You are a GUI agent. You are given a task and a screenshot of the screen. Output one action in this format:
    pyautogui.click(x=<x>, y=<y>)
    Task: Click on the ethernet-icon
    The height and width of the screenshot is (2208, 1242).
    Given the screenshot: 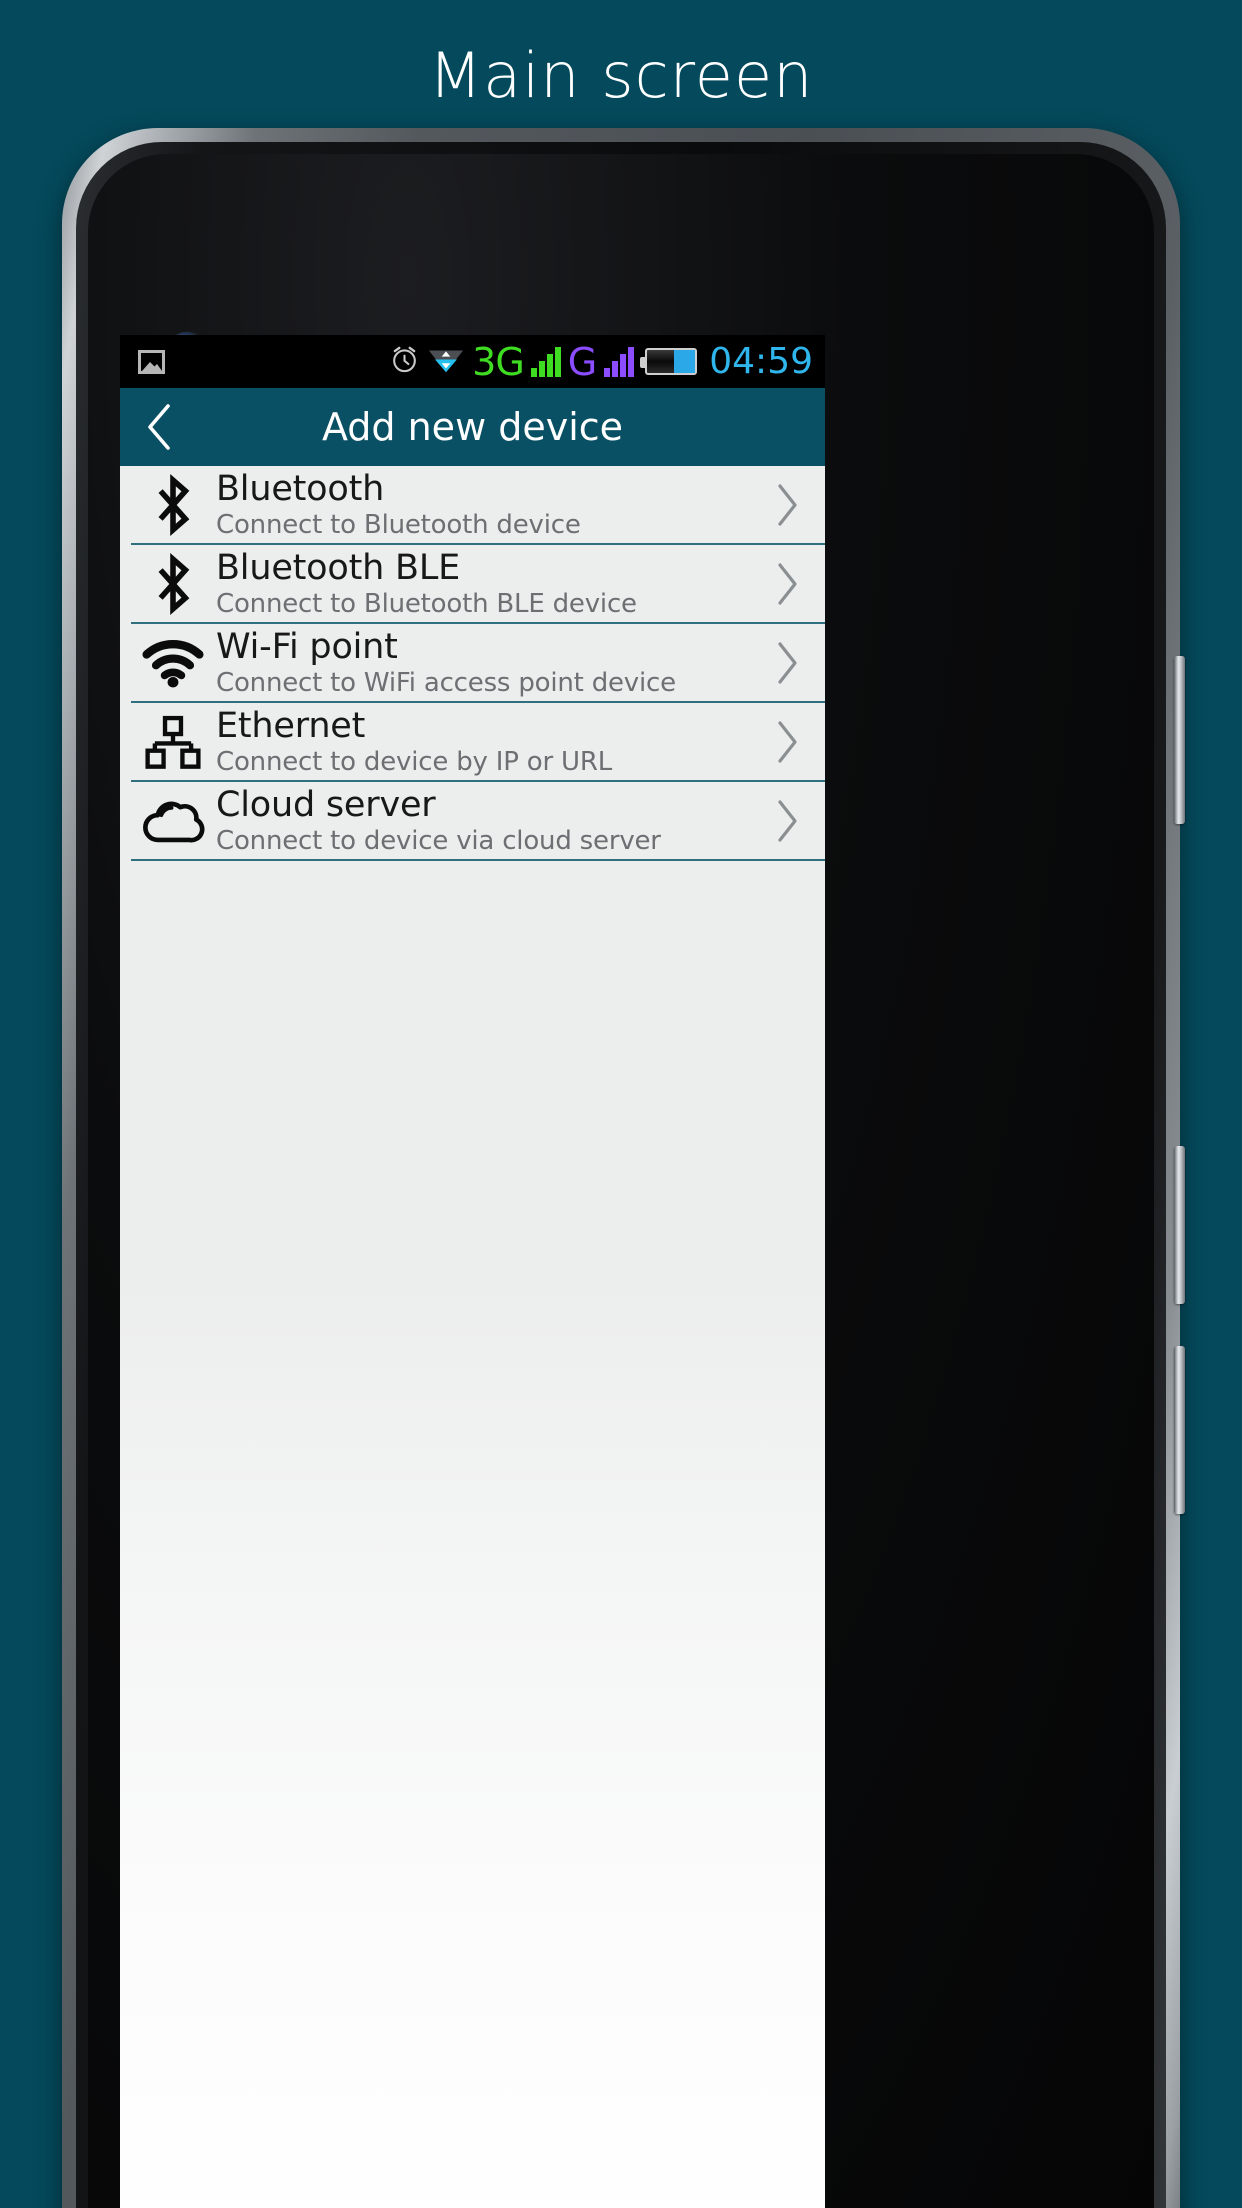 What is the action you would take?
    pyautogui.click(x=173, y=742)
    